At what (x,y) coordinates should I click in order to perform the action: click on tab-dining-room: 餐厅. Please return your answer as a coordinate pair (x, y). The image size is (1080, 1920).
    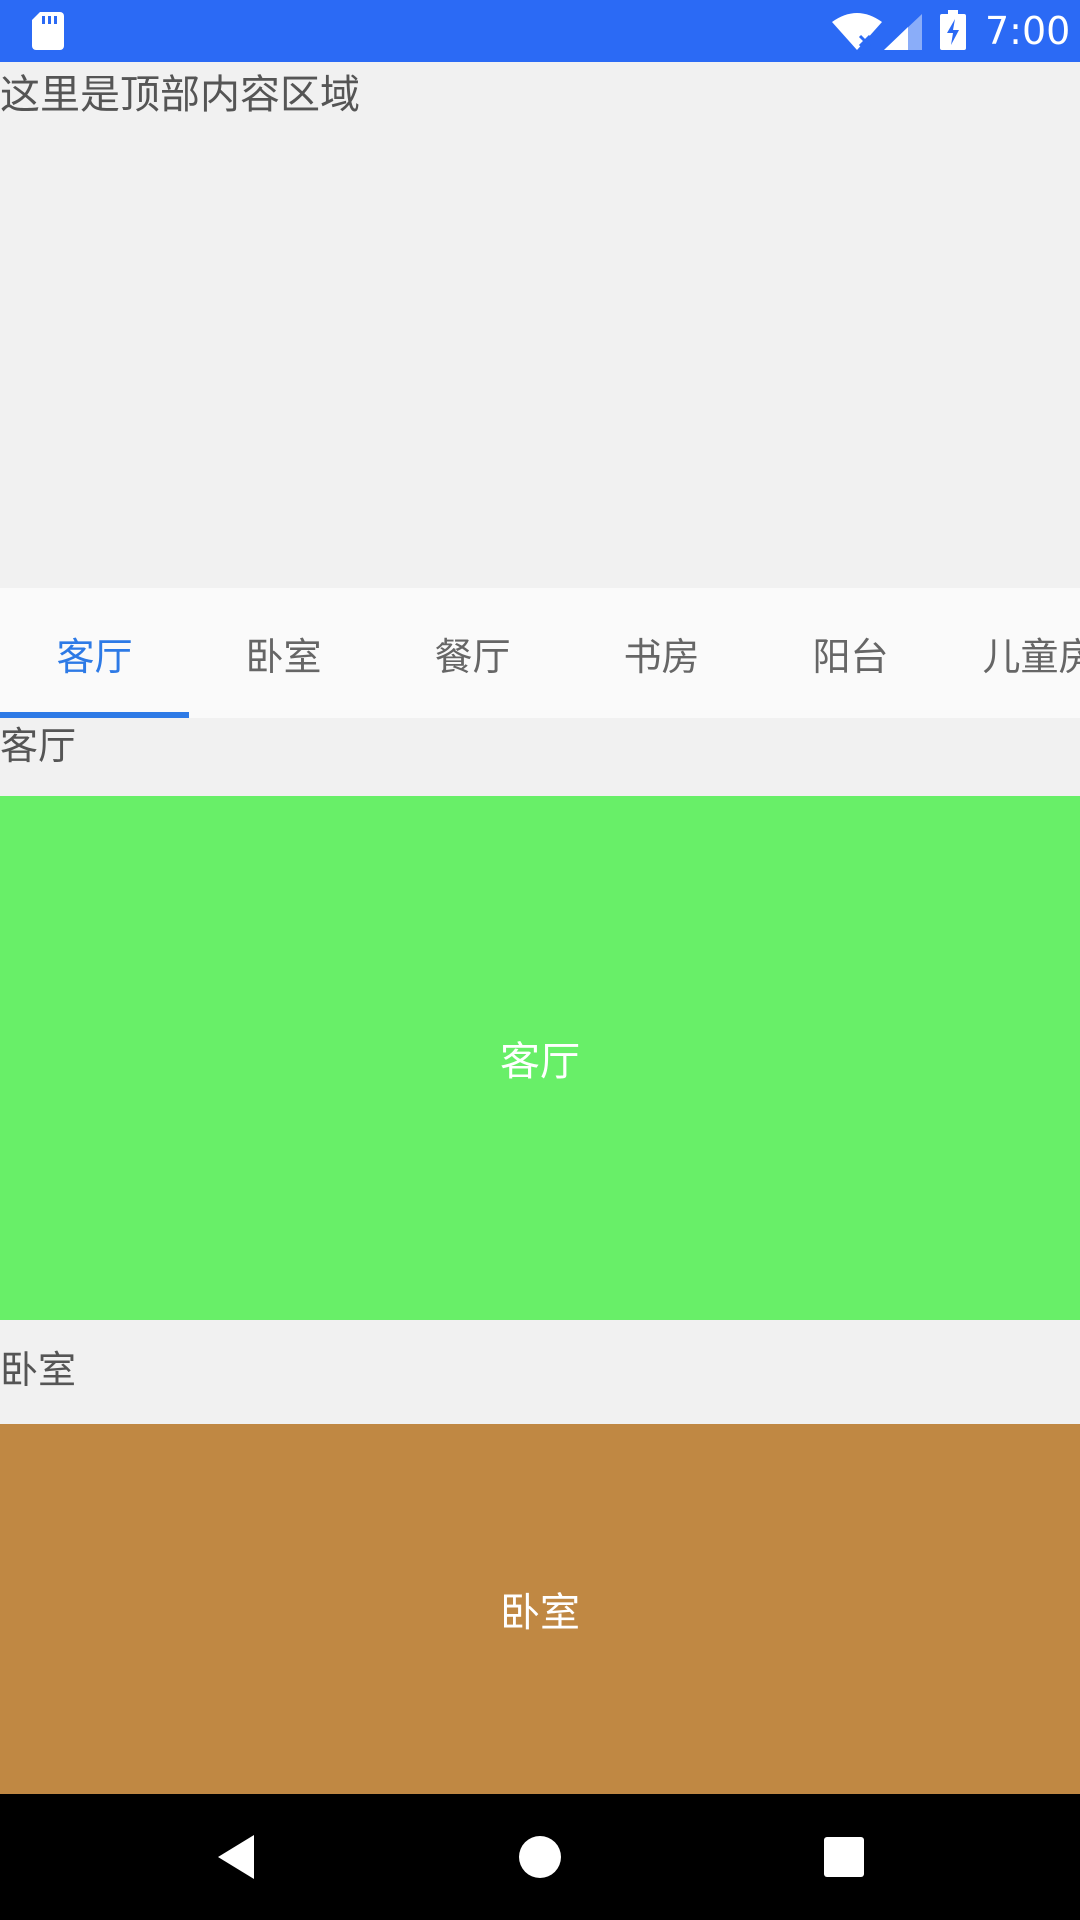
    Looking at the image, I should click on (472, 653).